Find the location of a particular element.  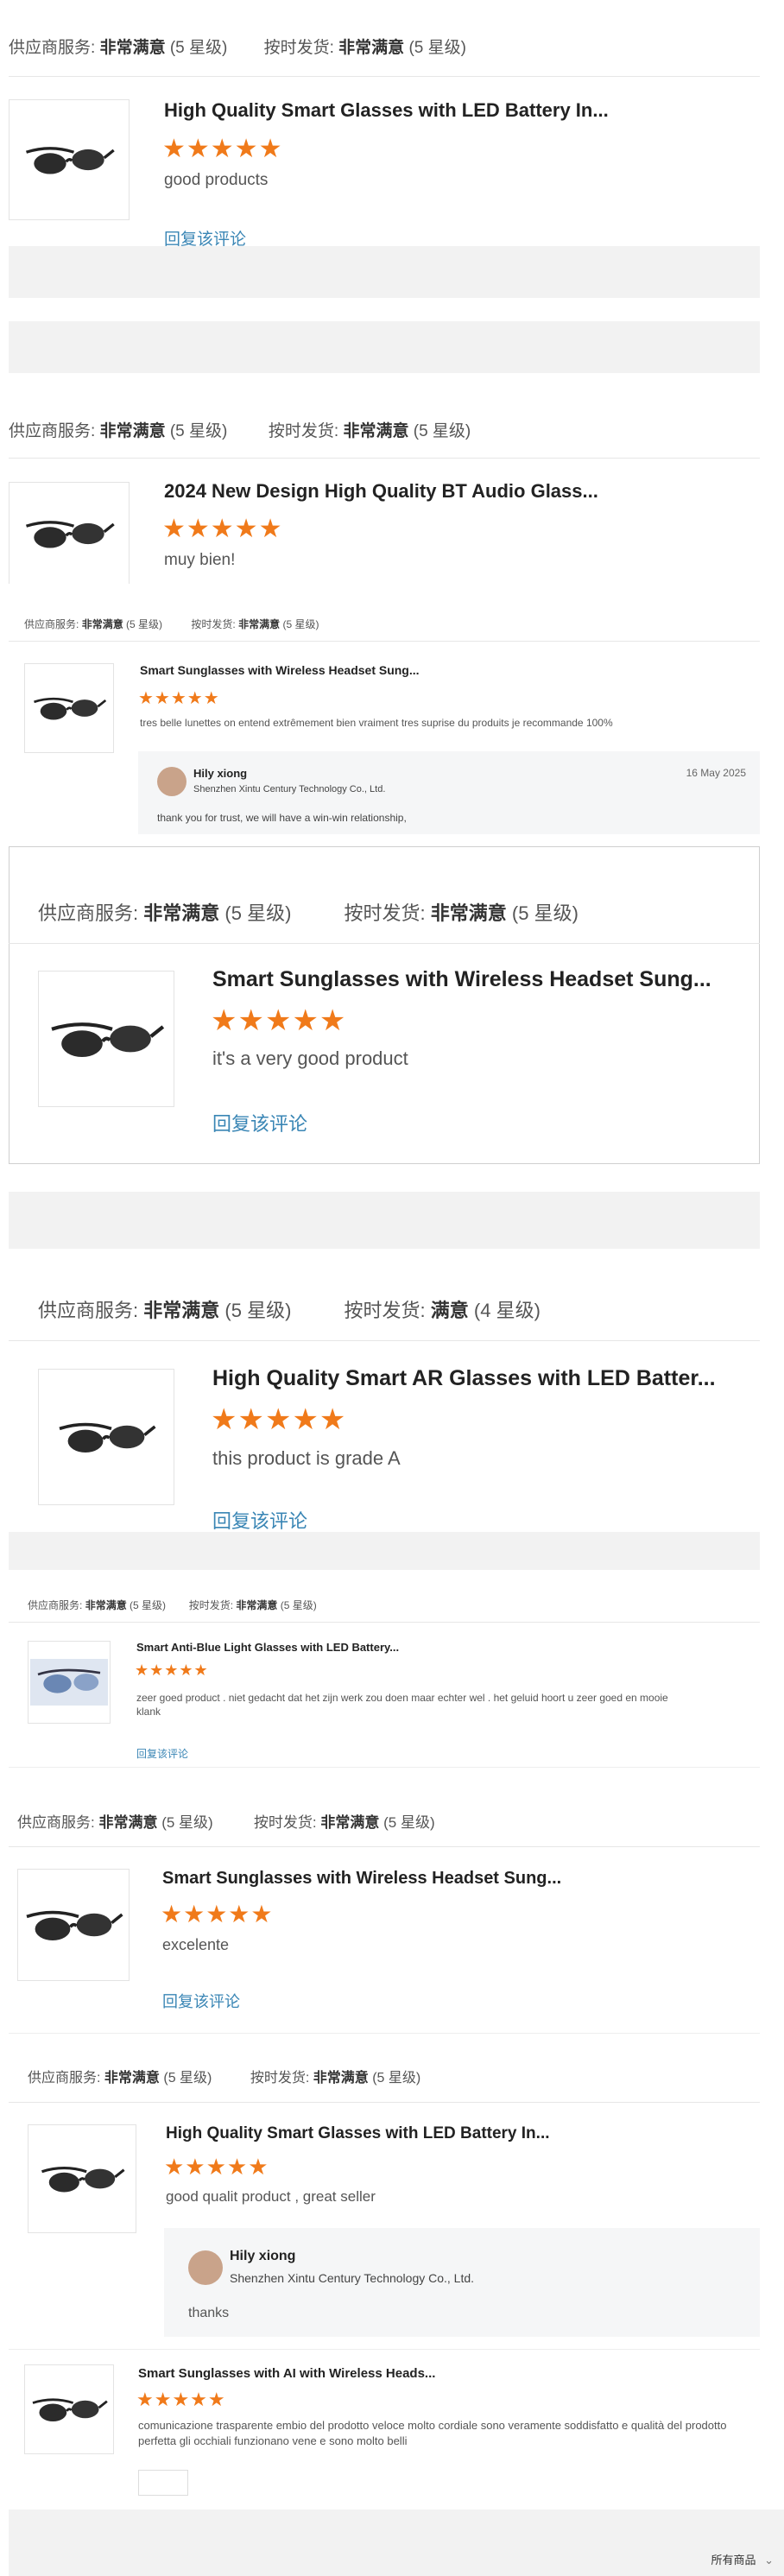

review-4-ratings: 供应商服务: 非常满意 (5 星级) 按时发货: 非常满意 (5 星级) is located at coordinates (309, 913).